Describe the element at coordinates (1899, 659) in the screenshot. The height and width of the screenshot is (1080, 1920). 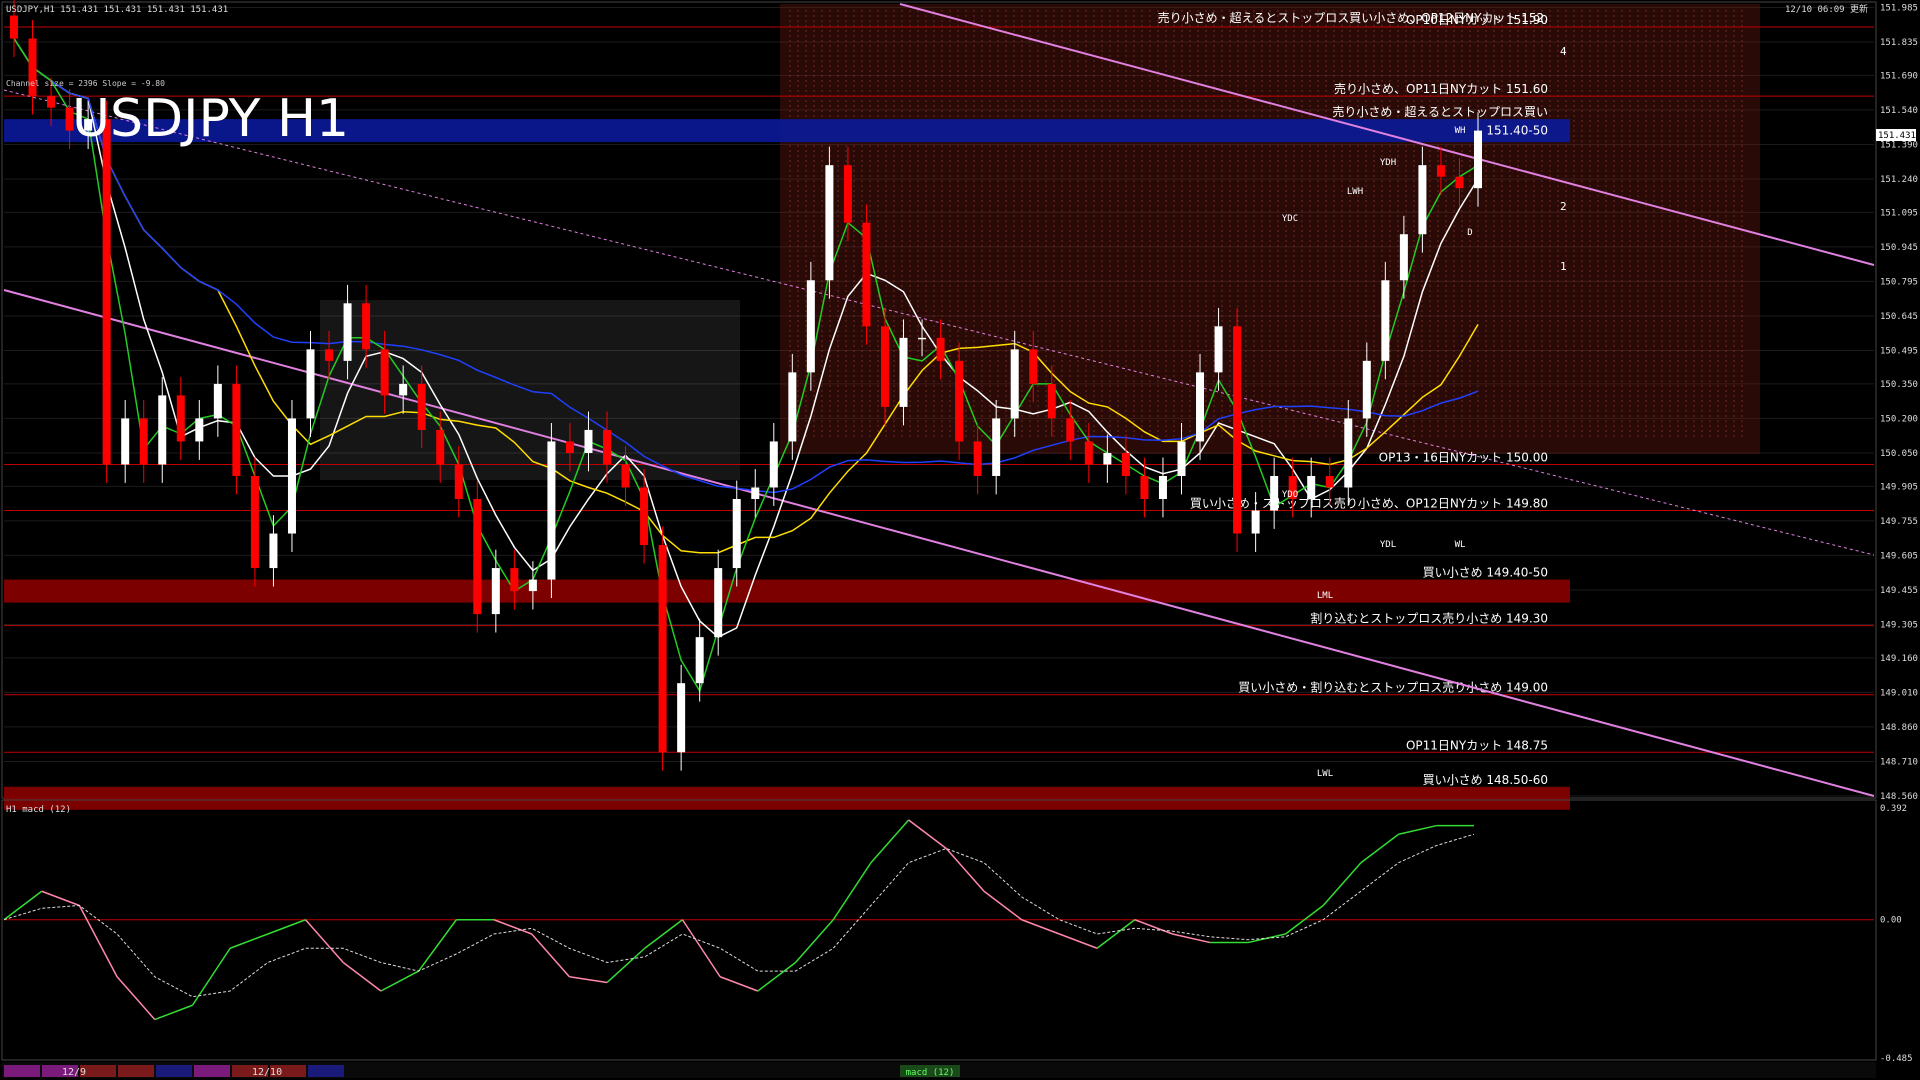
I see `price-tick-label: 149.160` at that location.